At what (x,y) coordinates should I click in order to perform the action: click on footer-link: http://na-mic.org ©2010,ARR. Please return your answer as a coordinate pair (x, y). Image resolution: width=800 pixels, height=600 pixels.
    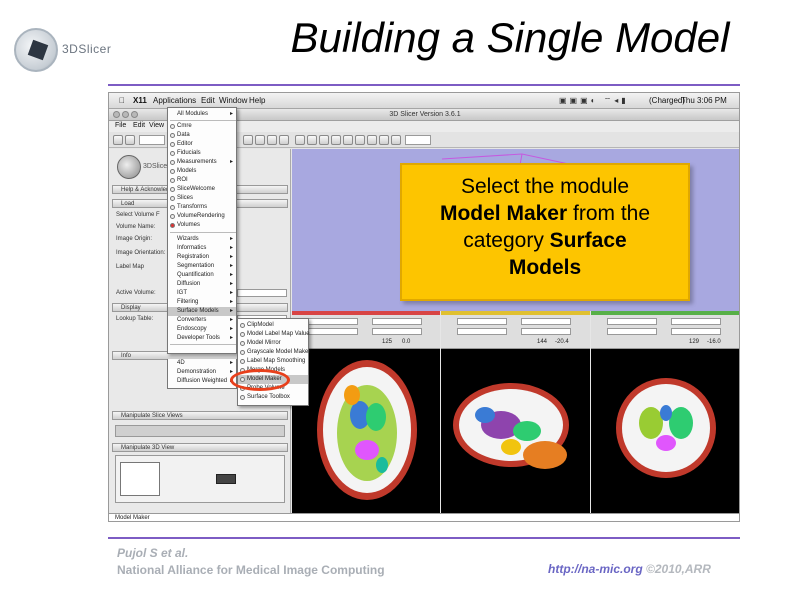
    Looking at the image, I should click on (629, 569).